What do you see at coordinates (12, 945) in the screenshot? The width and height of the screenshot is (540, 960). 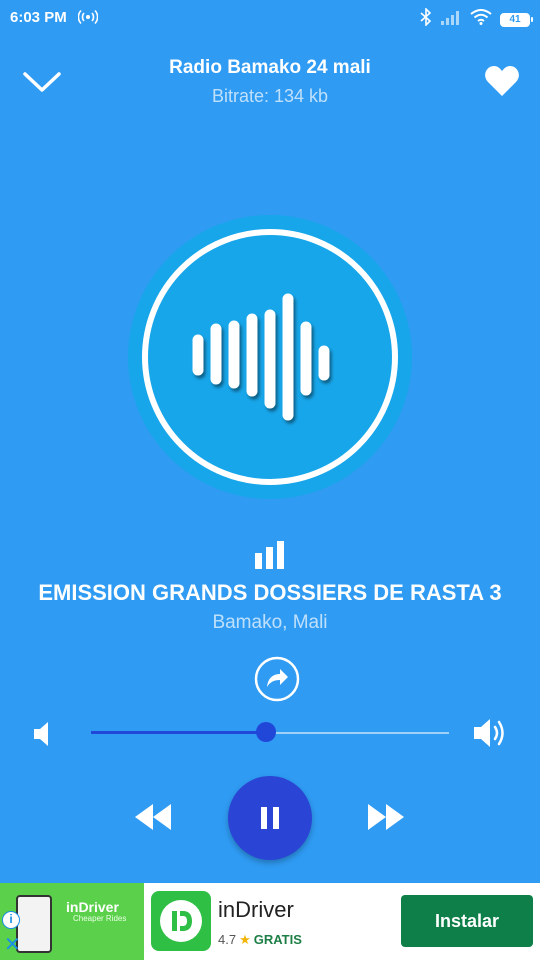 I see `ad-close-icon: ✕` at bounding box center [12, 945].